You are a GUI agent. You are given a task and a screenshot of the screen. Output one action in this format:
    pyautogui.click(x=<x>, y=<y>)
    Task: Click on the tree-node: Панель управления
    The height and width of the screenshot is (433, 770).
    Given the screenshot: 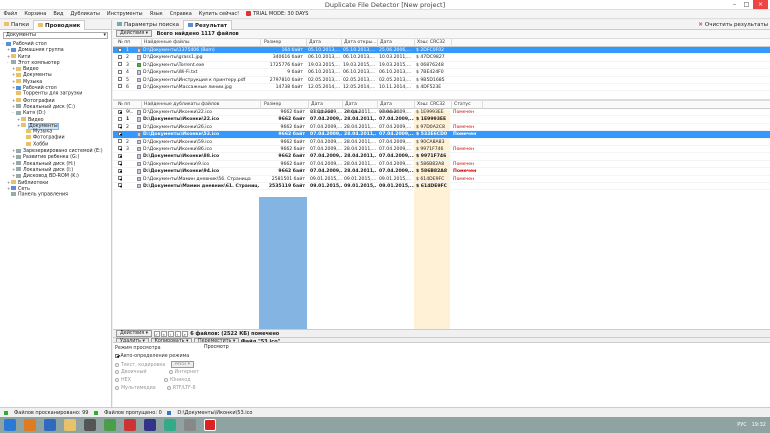 What is the action you would take?
    pyautogui.click(x=55, y=195)
    